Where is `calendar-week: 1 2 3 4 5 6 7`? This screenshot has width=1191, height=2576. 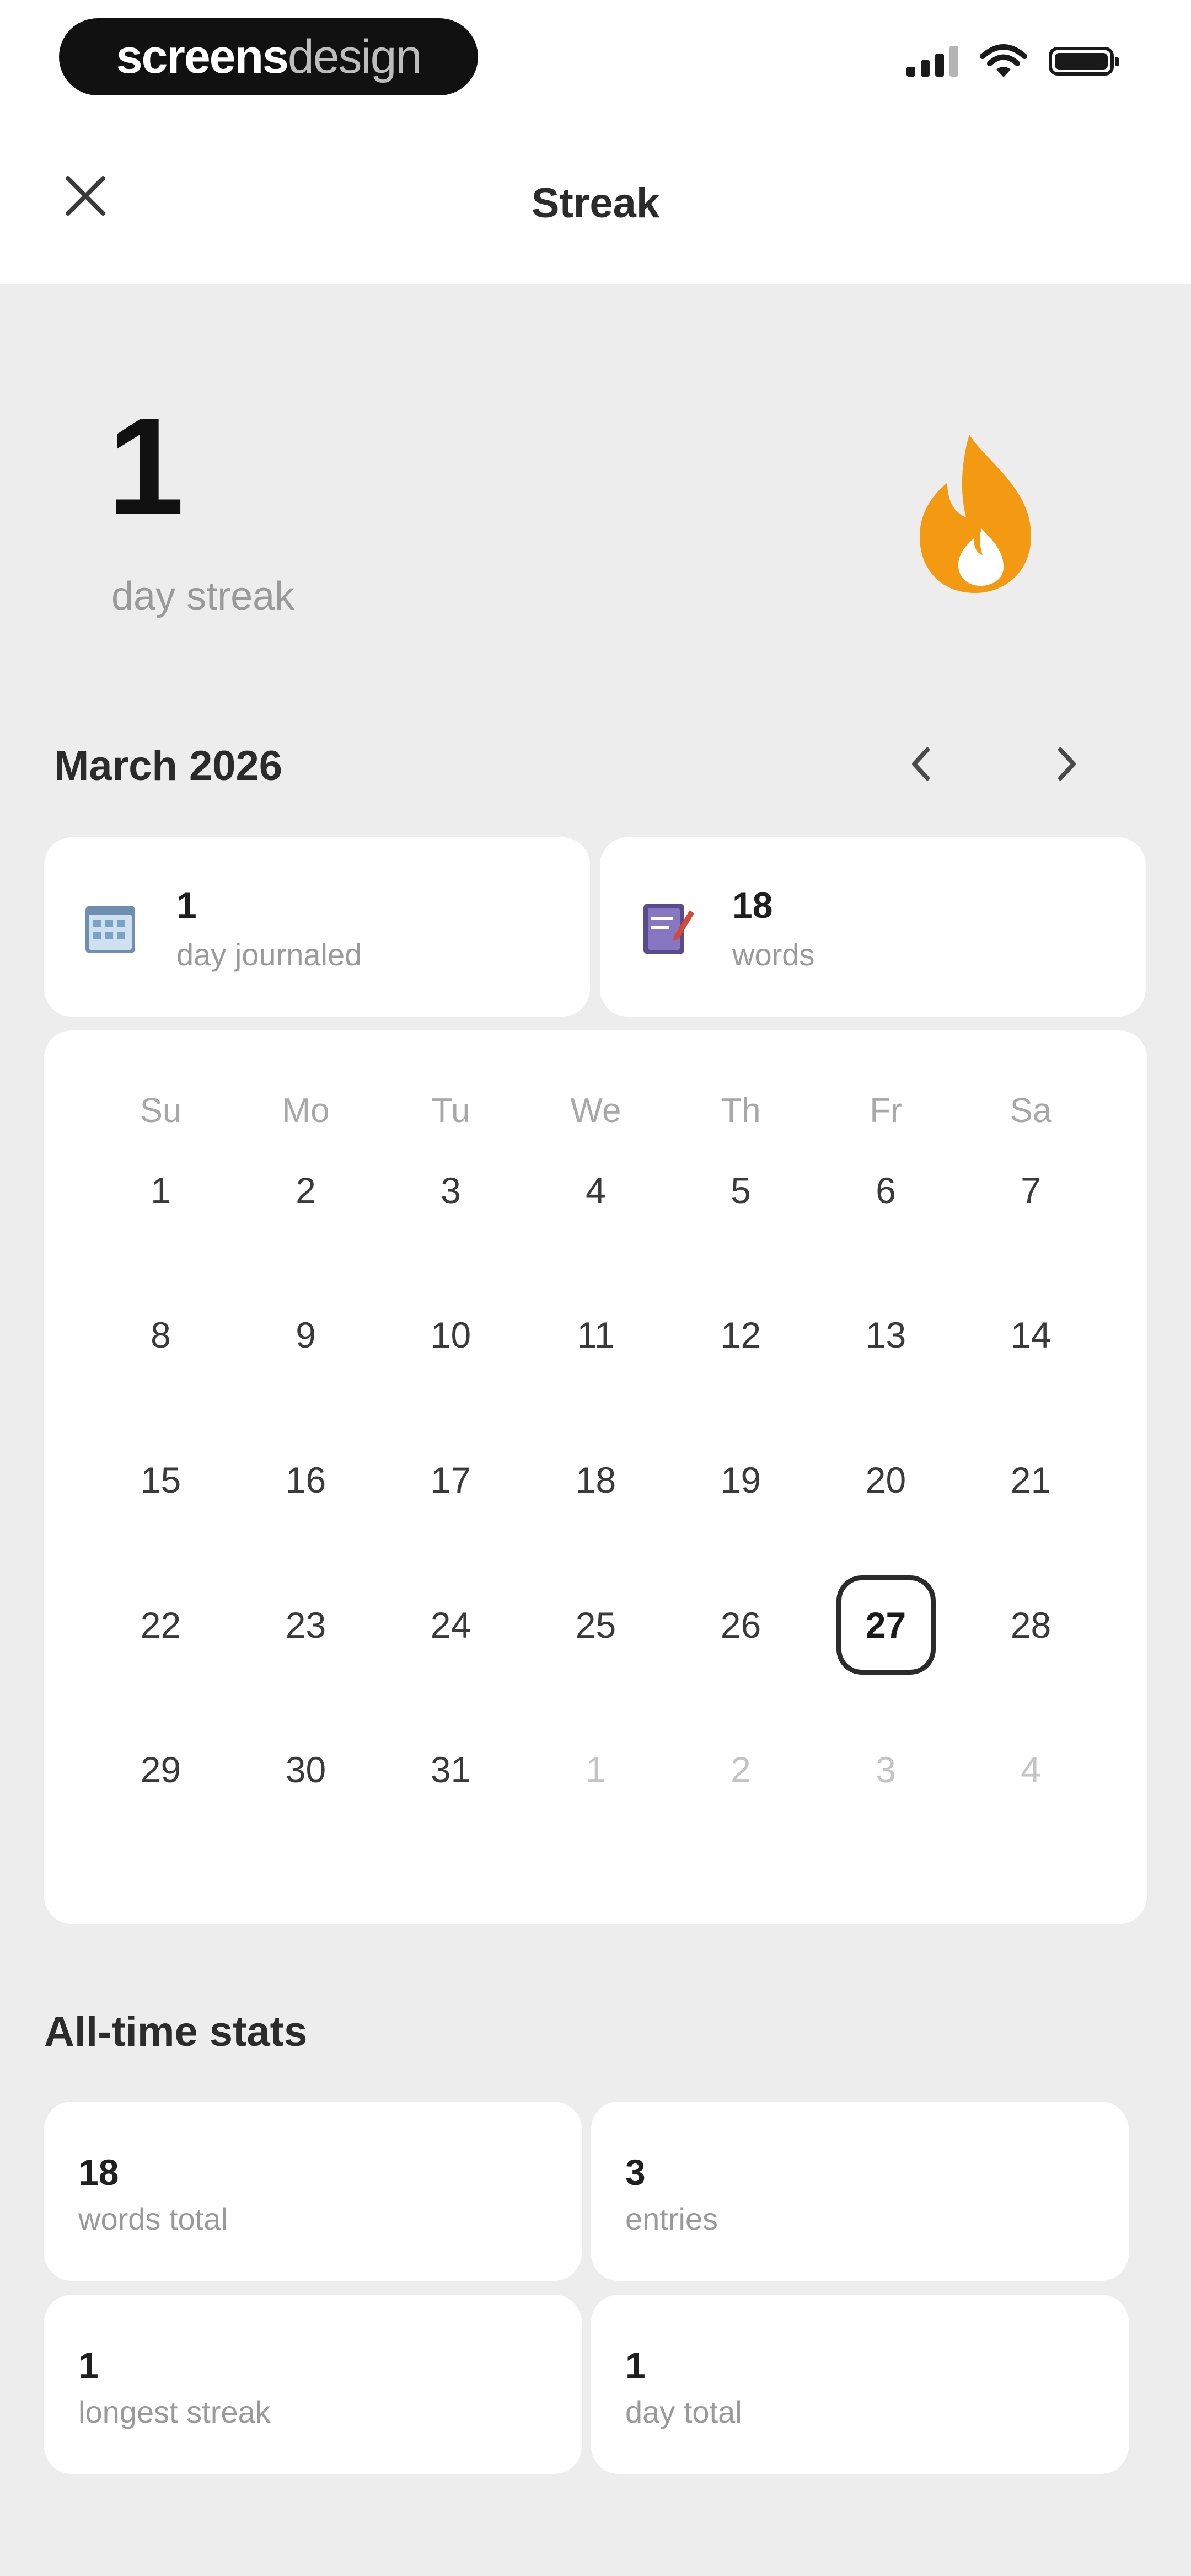 calendar-week: 1 2 3 4 5 6 7 is located at coordinates (595, 1190).